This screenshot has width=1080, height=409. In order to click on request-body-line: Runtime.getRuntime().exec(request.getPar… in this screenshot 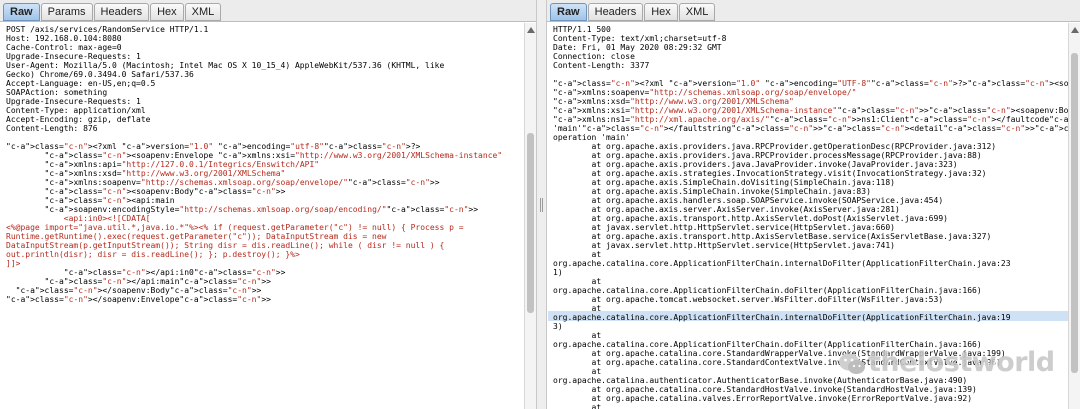, I will do `click(196, 236)`.